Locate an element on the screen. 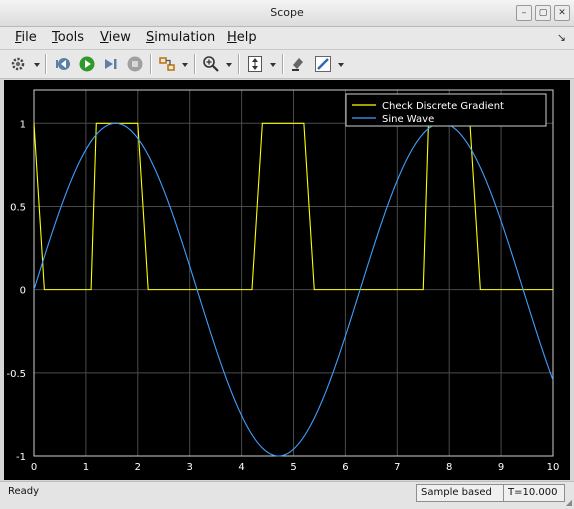 The height and width of the screenshot is (509, 574). resize-grip-icon: ◢ is located at coordinates (569, 502).